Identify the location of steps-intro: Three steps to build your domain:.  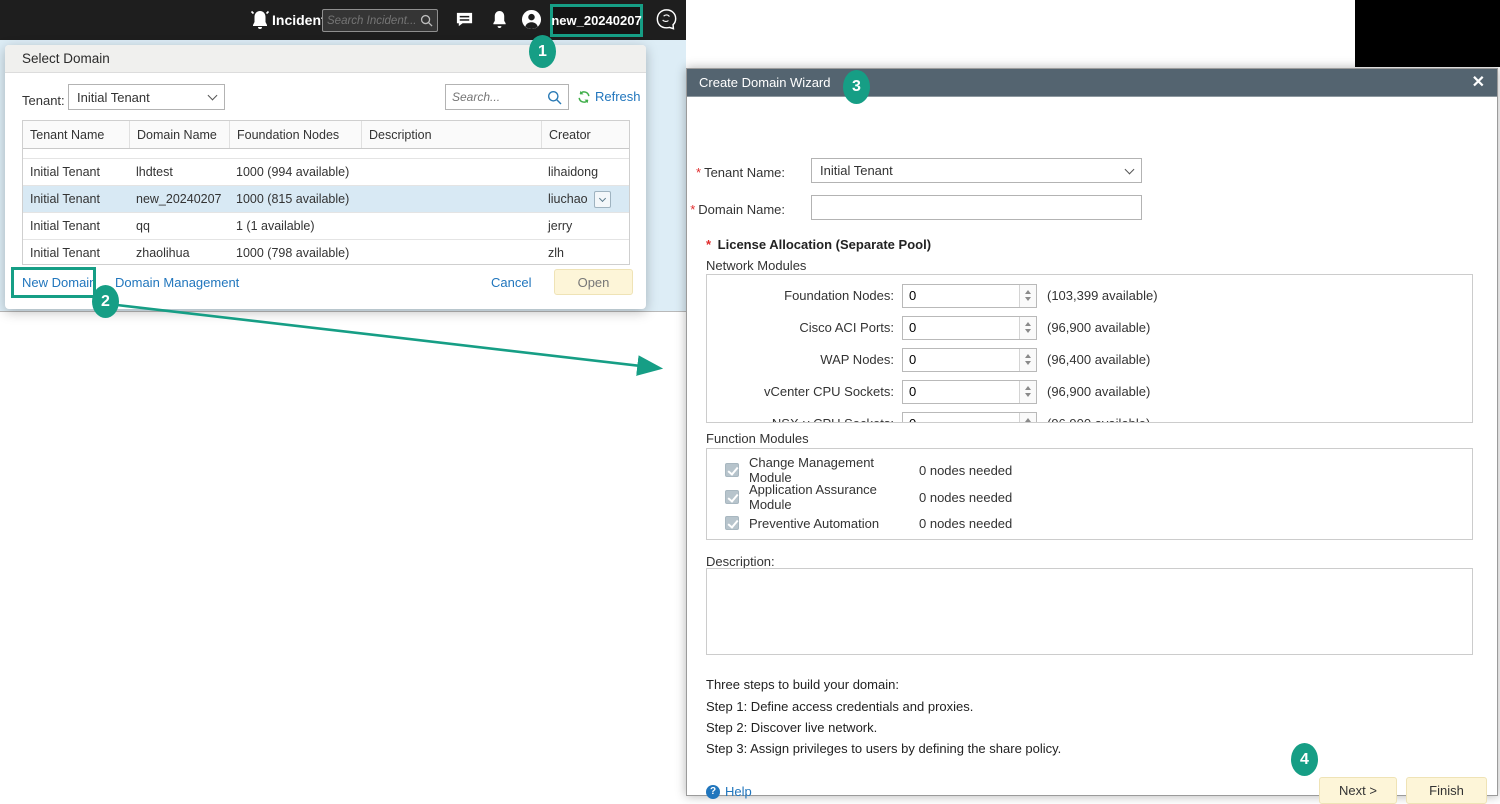
(802, 684).